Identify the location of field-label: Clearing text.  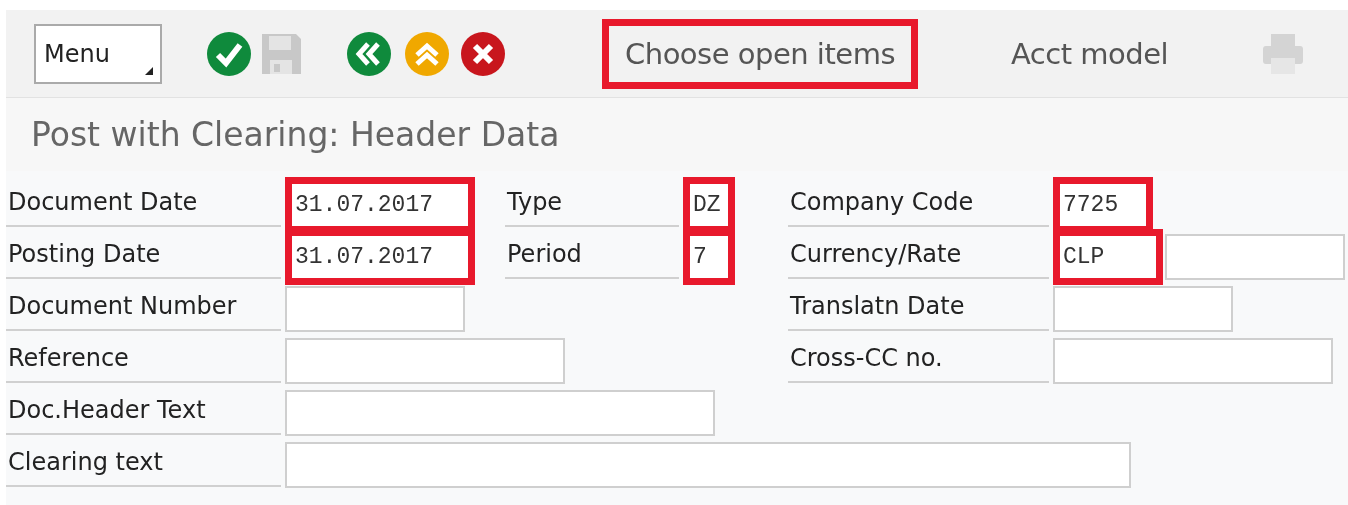
(143, 463).